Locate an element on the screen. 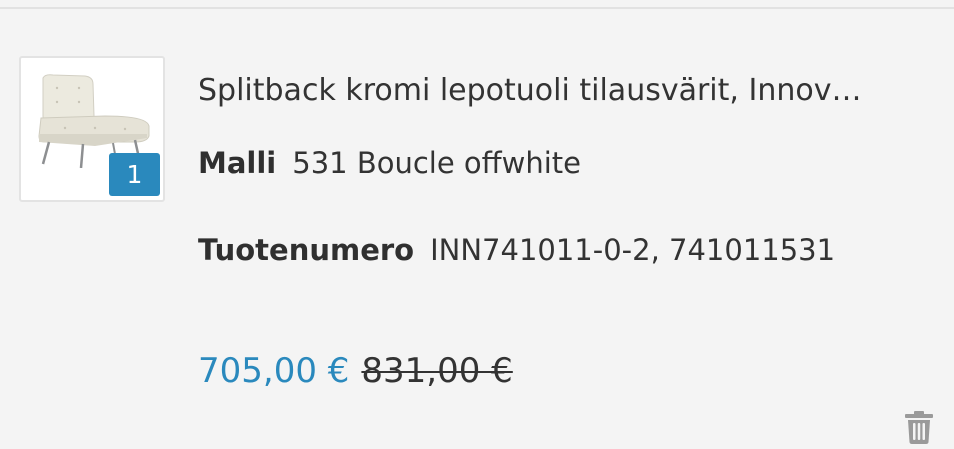  quantity-badge: 1 is located at coordinates (134, 174).